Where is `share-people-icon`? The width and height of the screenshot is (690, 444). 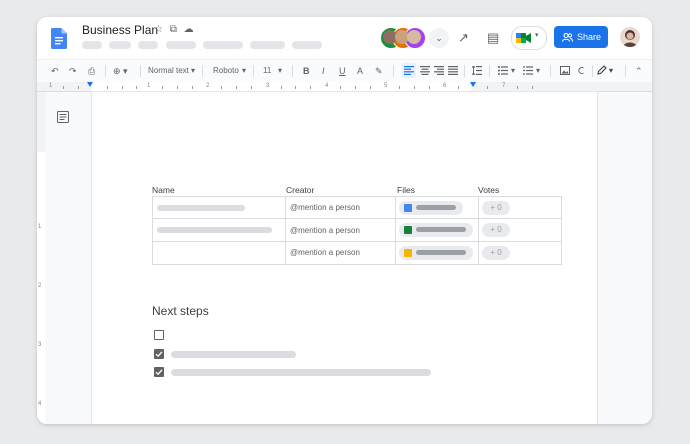 share-people-icon is located at coordinates (567, 37).